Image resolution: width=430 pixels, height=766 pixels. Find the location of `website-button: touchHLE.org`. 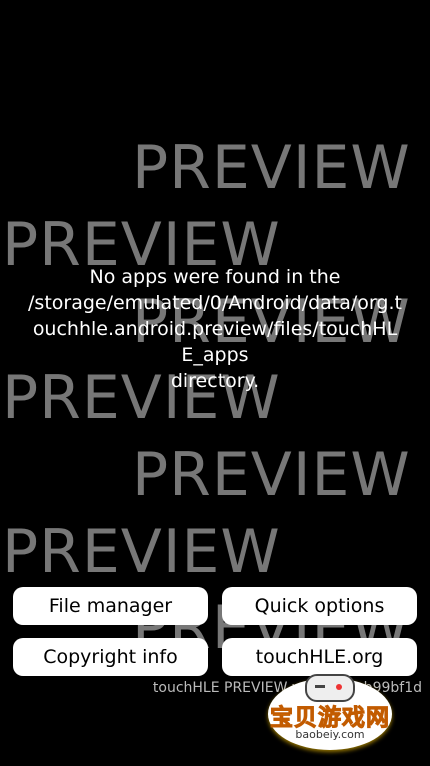

website-button: touchHLE.org is located at coordinates (319, 657).